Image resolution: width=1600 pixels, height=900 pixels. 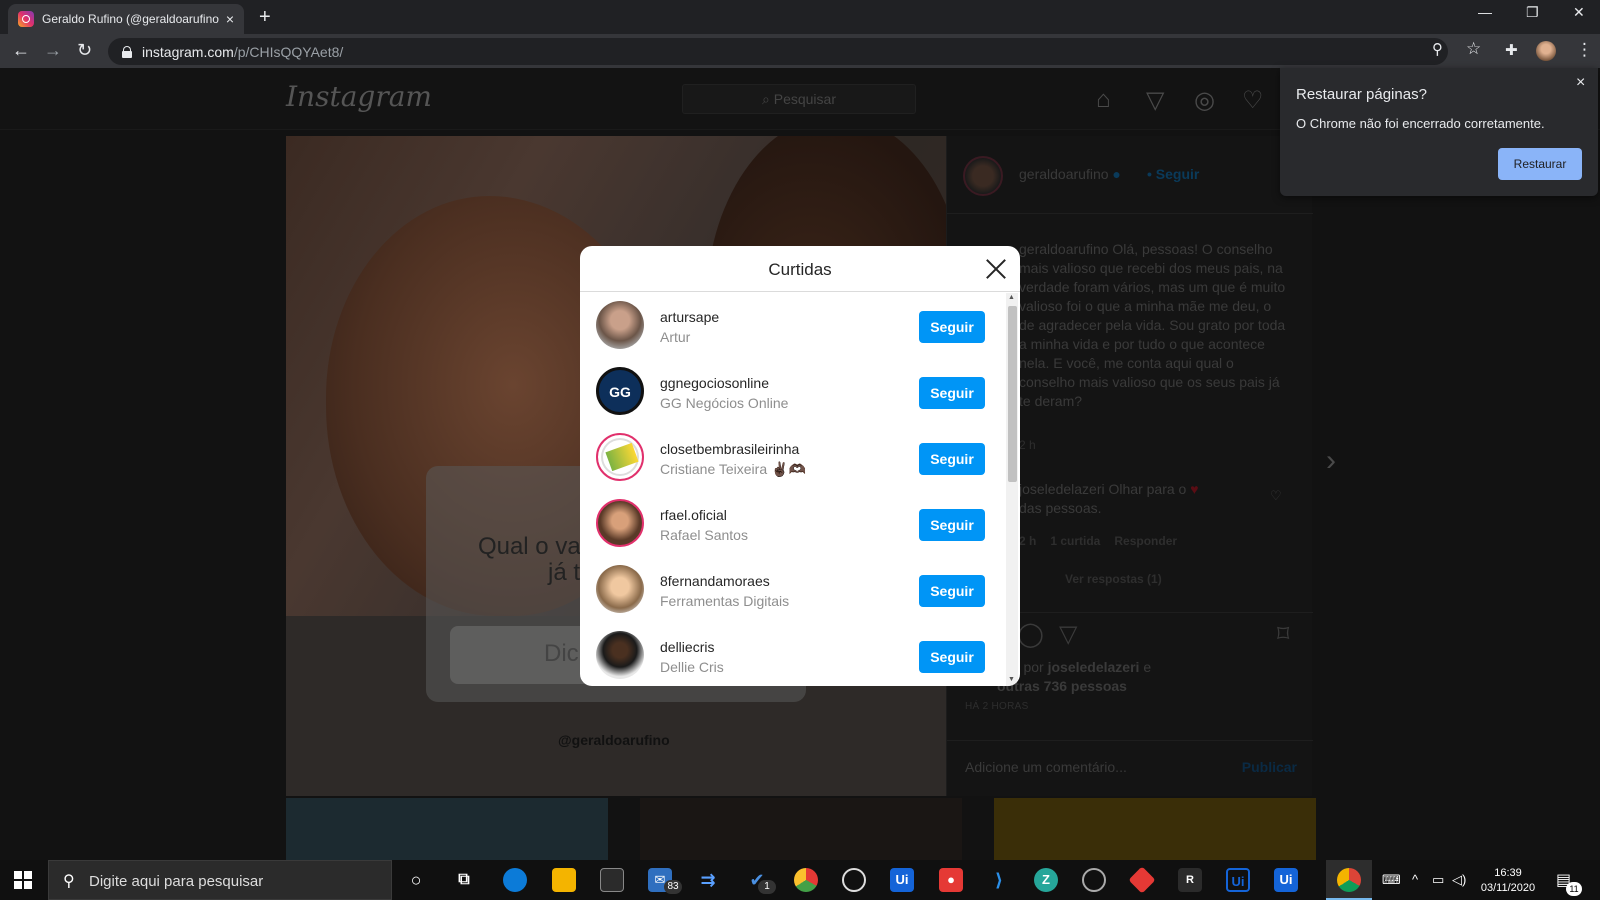 I want to click on task-view-icon: ⧉, so click(x=464, y=880).